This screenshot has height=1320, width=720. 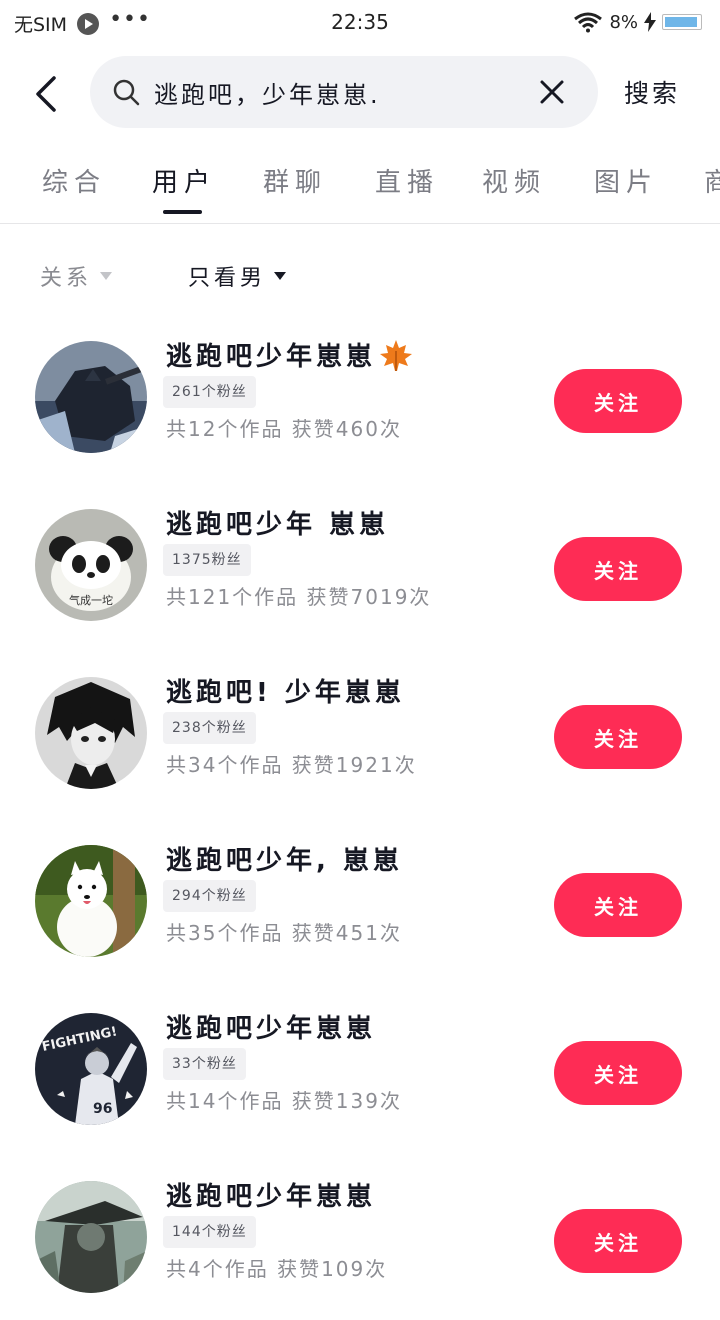 I want to click on avatar-jersey-number: 96, so click(x=102, y=1109).